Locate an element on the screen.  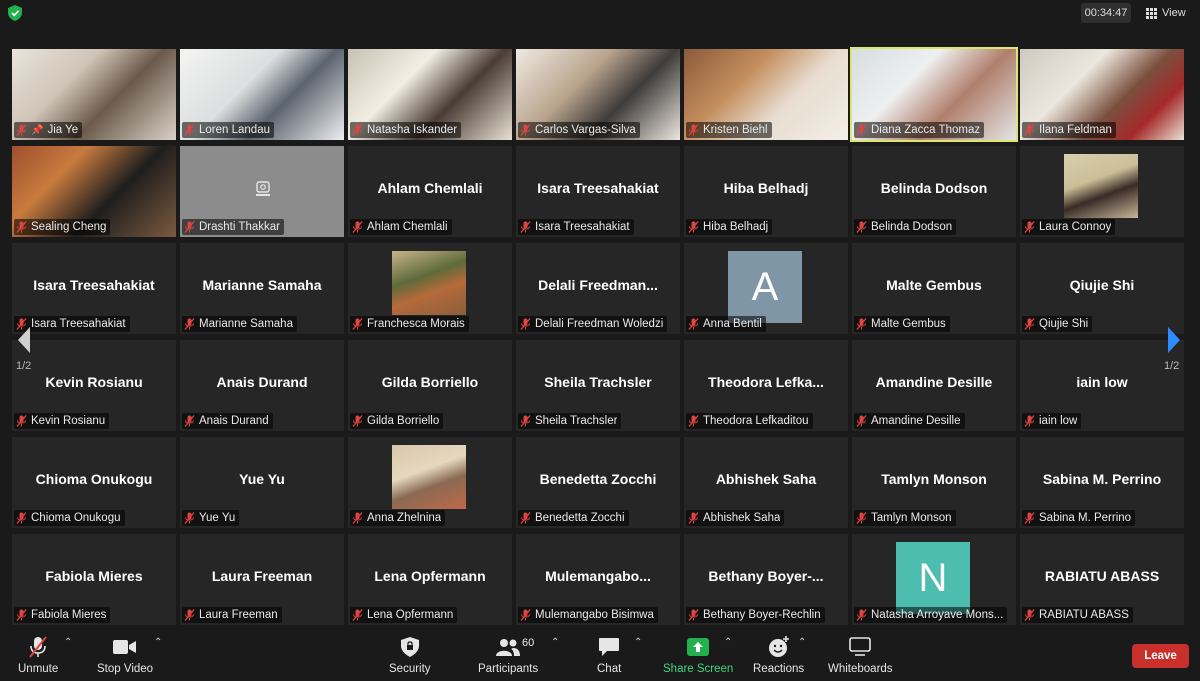
participant-tile: Yue Yu Yue Yu is located at coordinates (262, 482).